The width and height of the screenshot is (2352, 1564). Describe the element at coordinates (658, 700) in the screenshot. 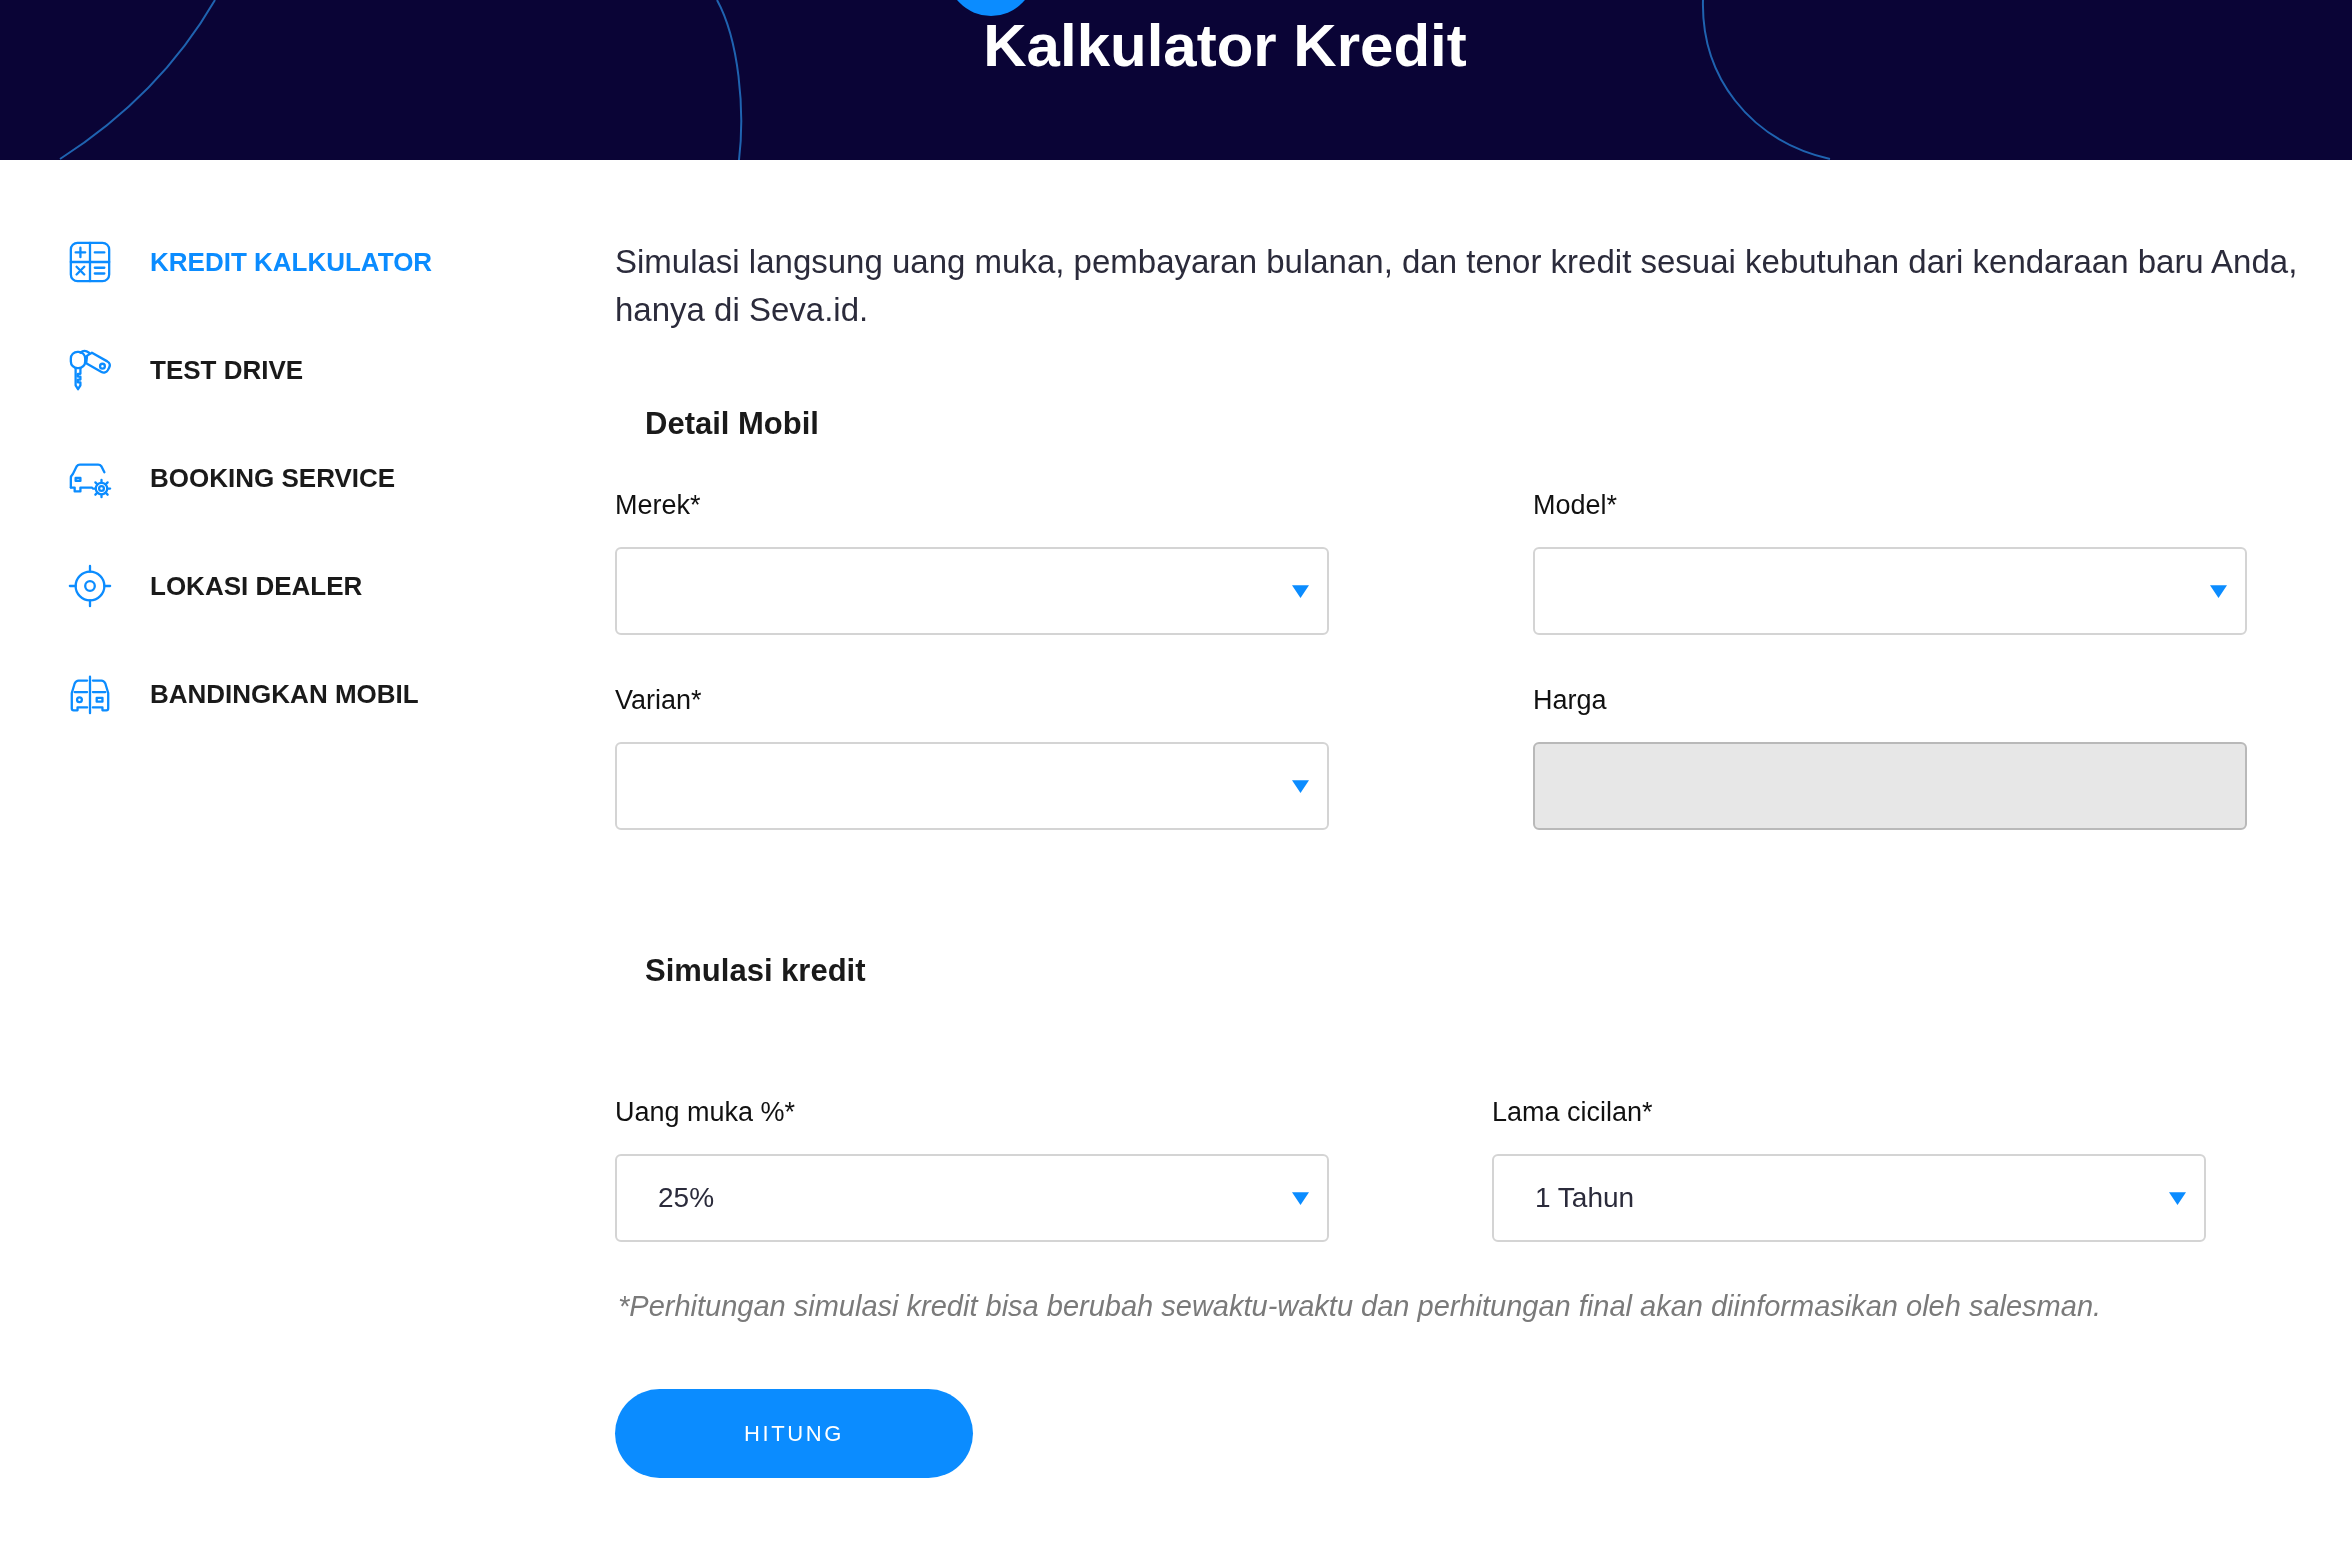

I see `field-label: Varian*` at that location.